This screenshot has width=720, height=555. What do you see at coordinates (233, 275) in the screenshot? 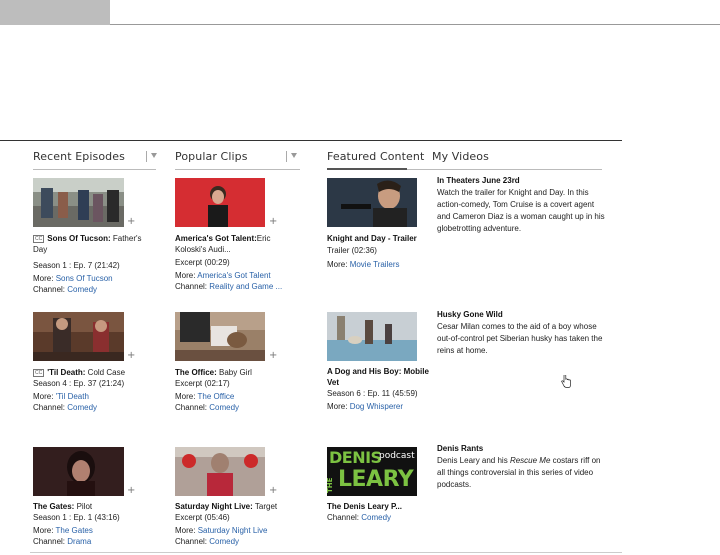
I see `more-link: America's Got Talent` at bounding box center [233, 275].